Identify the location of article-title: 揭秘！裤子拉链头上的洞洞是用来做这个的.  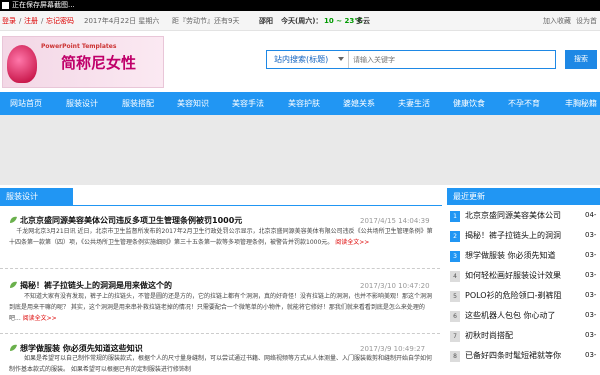
(96, 285).